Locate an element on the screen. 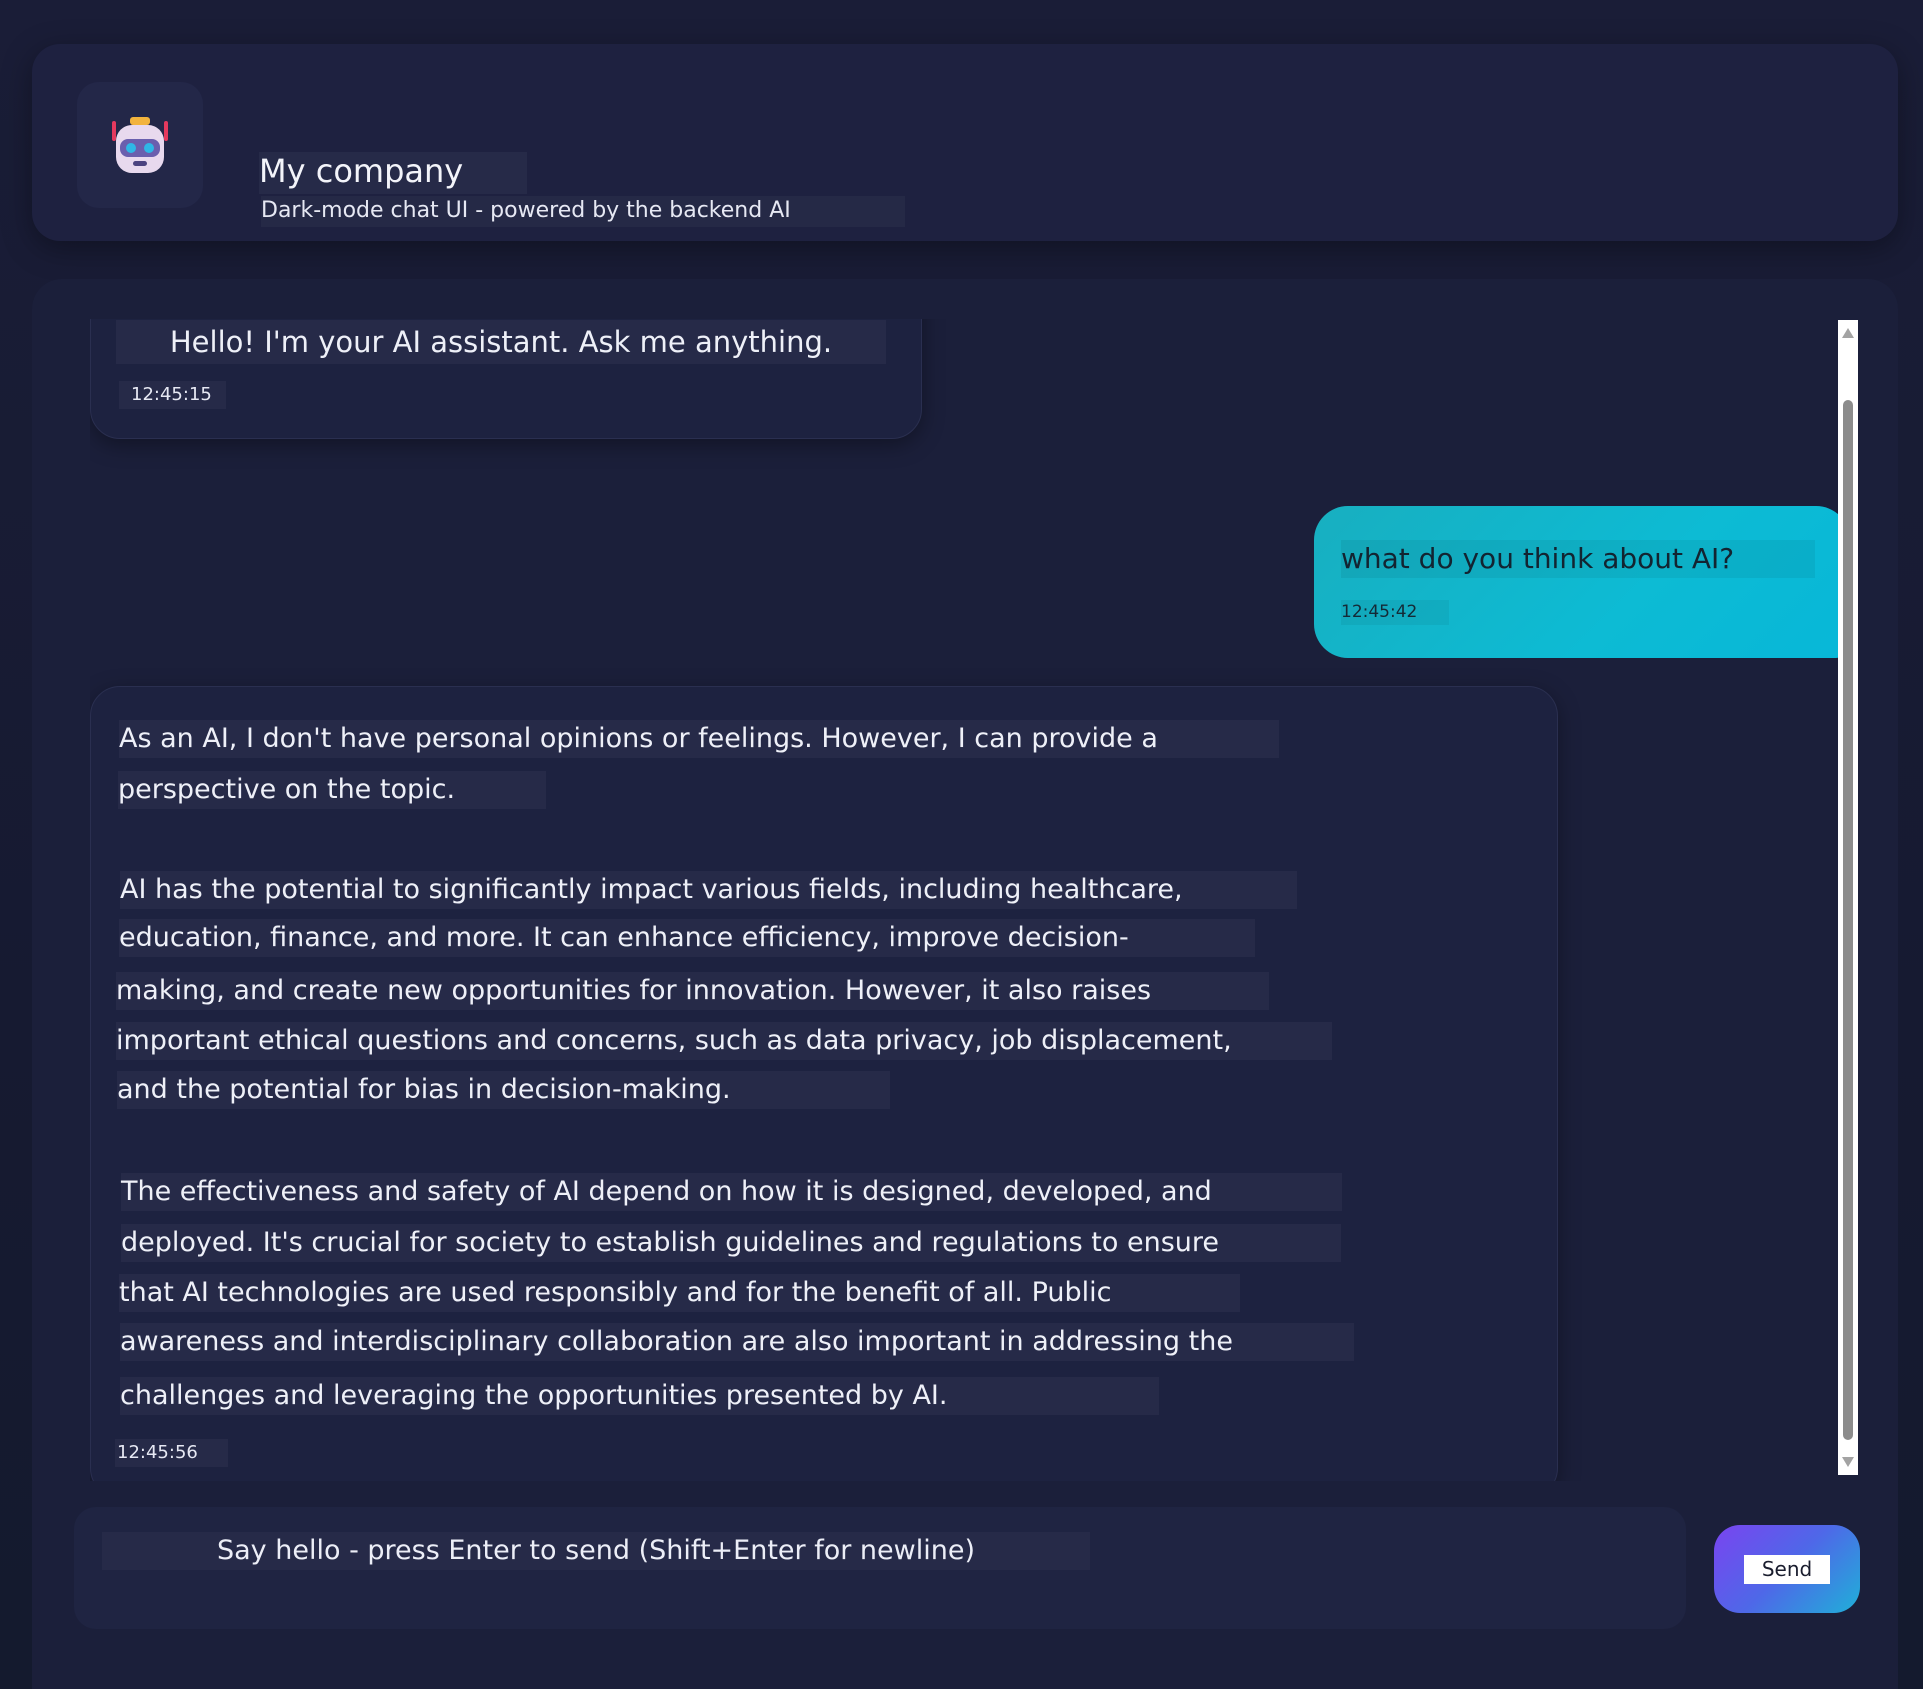  user-message: what do you think about AI? 12:45:42 is located at coordinates (1582, 582).